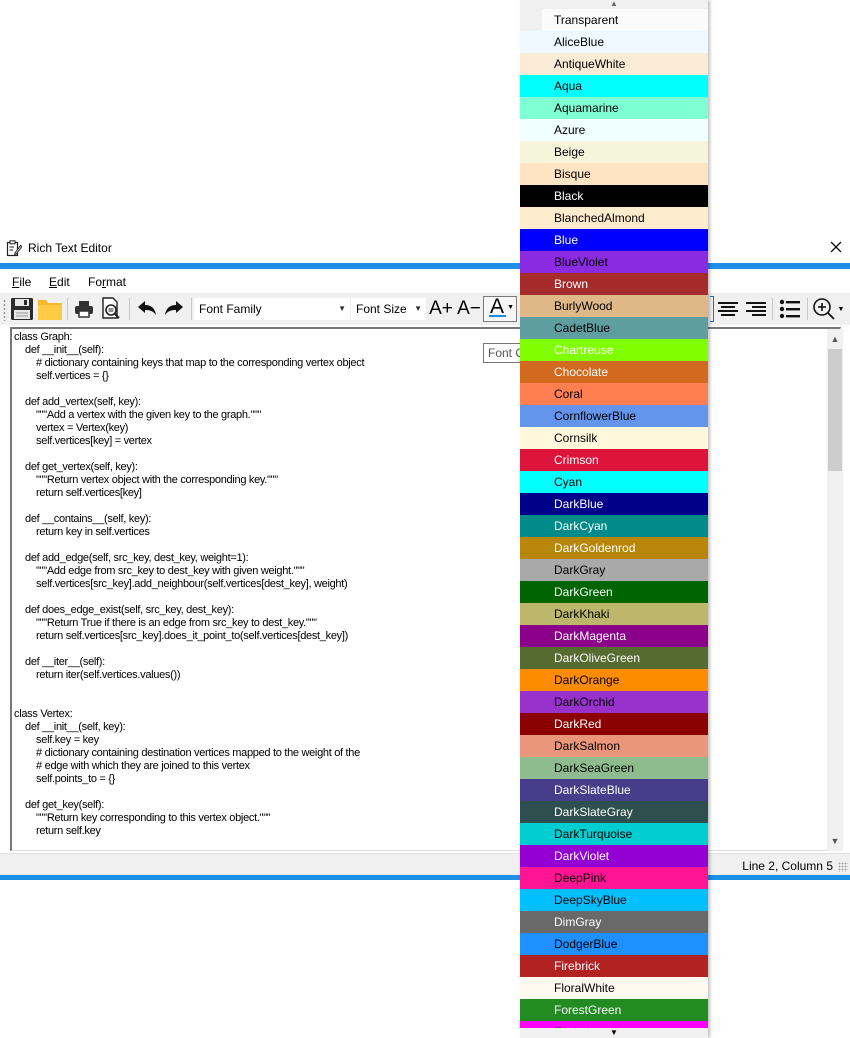  I want to click on color-option-brown: Brown, so click(614, 284).